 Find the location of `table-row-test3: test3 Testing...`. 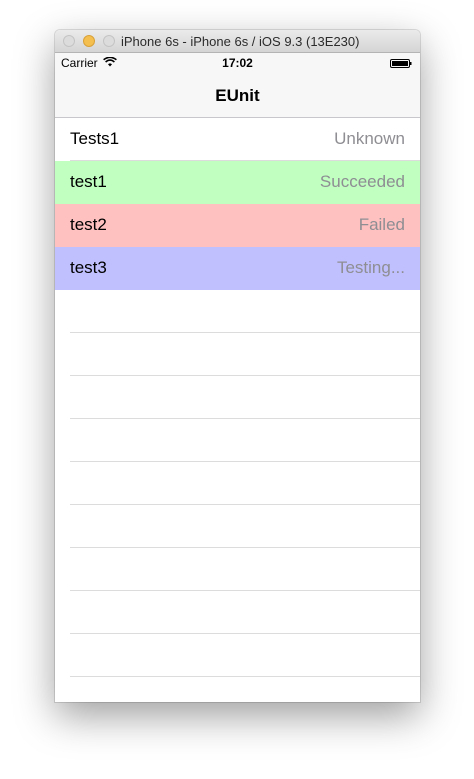

table-row-test3: test3 Testing... is located at coordinates (237, 268).